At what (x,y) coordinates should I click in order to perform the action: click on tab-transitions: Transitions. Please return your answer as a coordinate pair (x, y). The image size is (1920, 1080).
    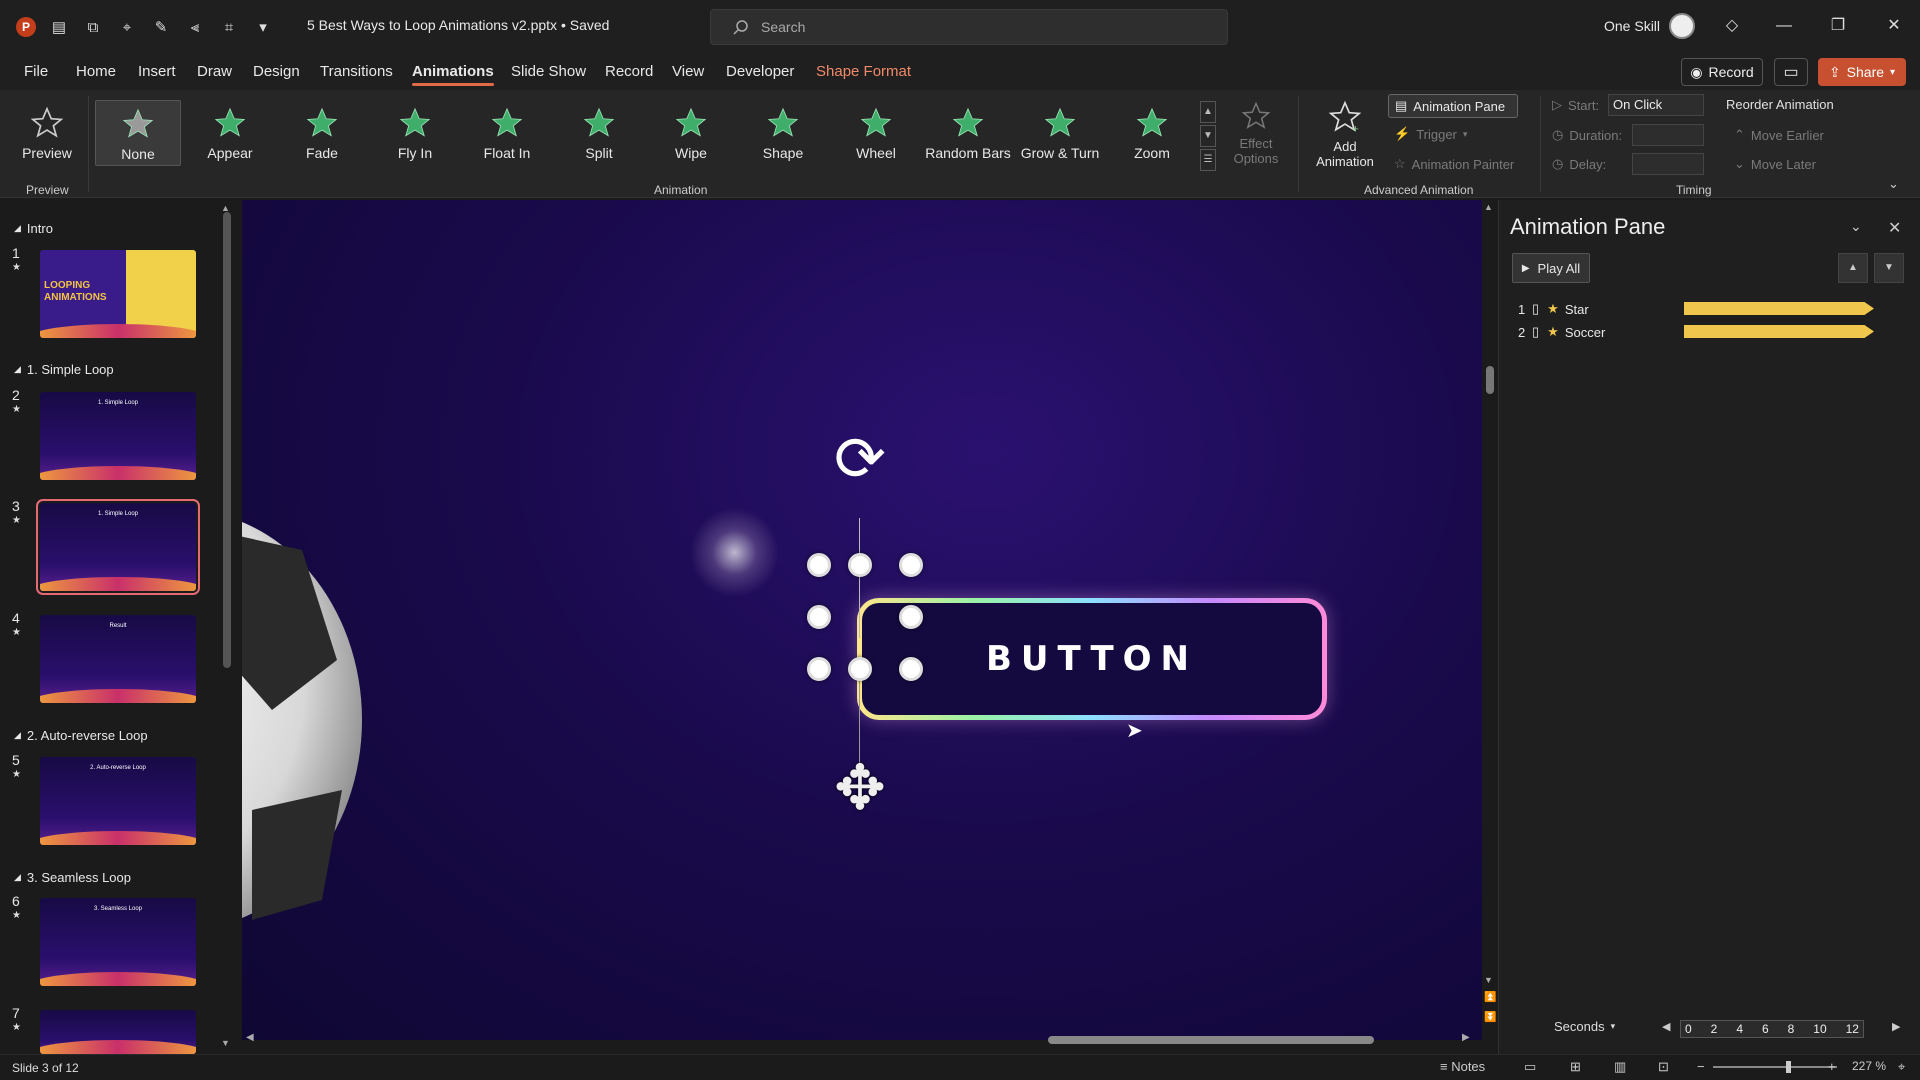
    Looking at the image, I should click on (356, 71).